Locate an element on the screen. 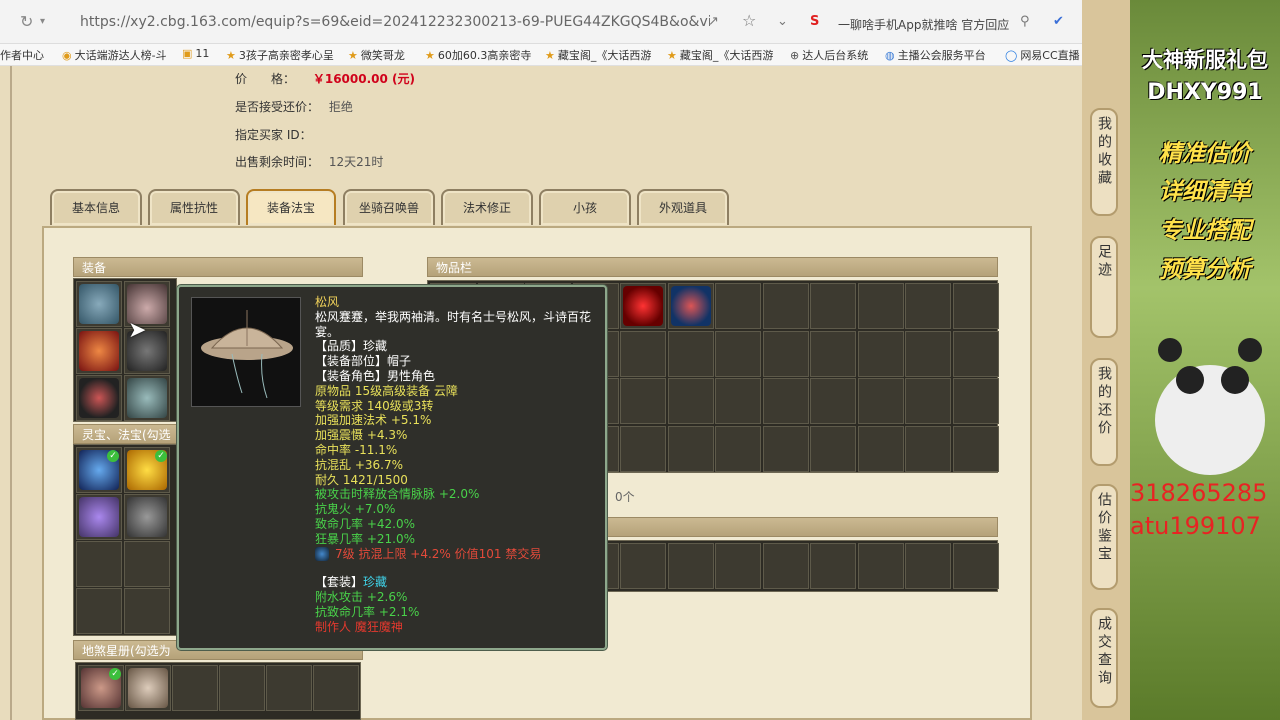 Image resolution: width=1280 pixels, height=720 pixels. bookmark: ⊕ 达人后台系统 is located at coordinates (829, 55).